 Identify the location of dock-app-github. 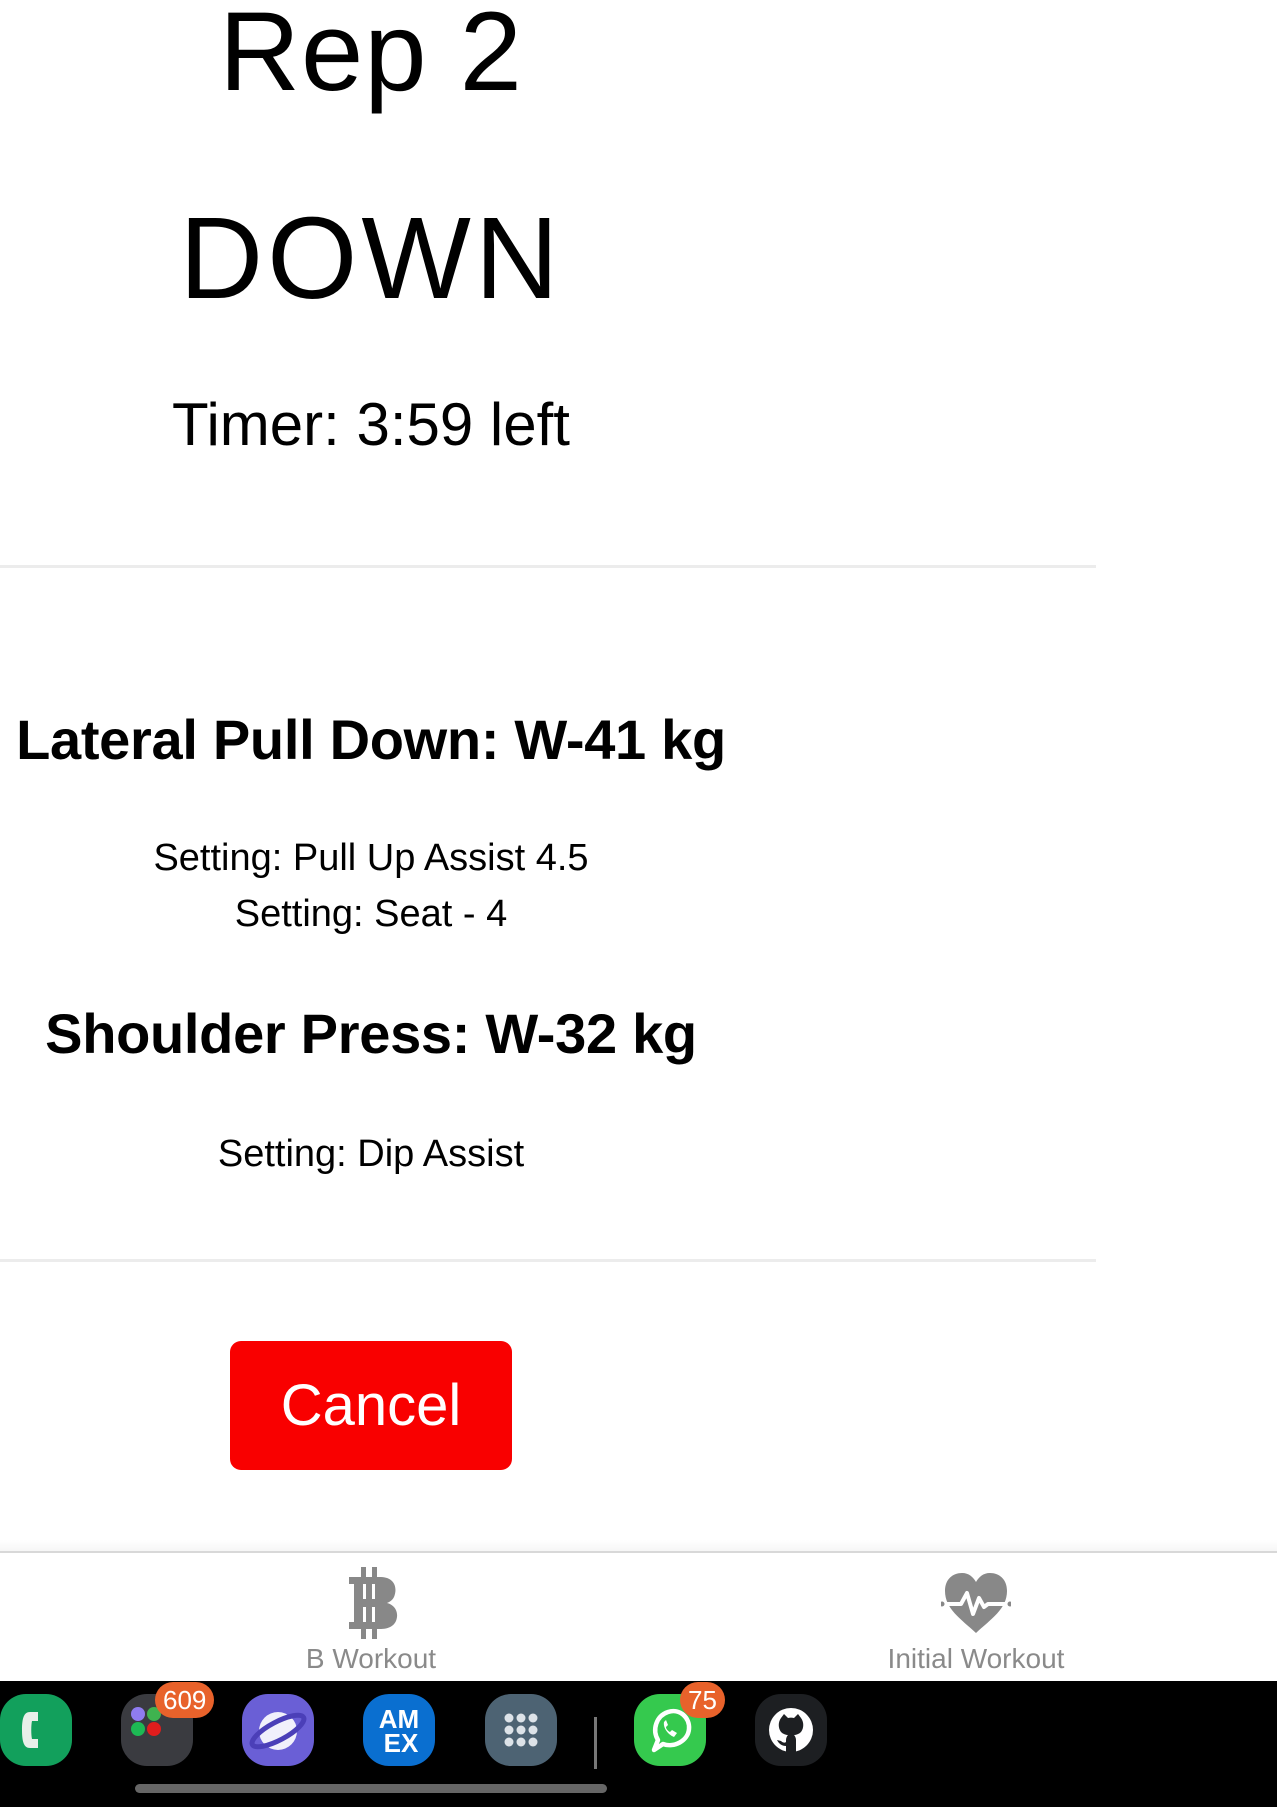
(791, 1730).